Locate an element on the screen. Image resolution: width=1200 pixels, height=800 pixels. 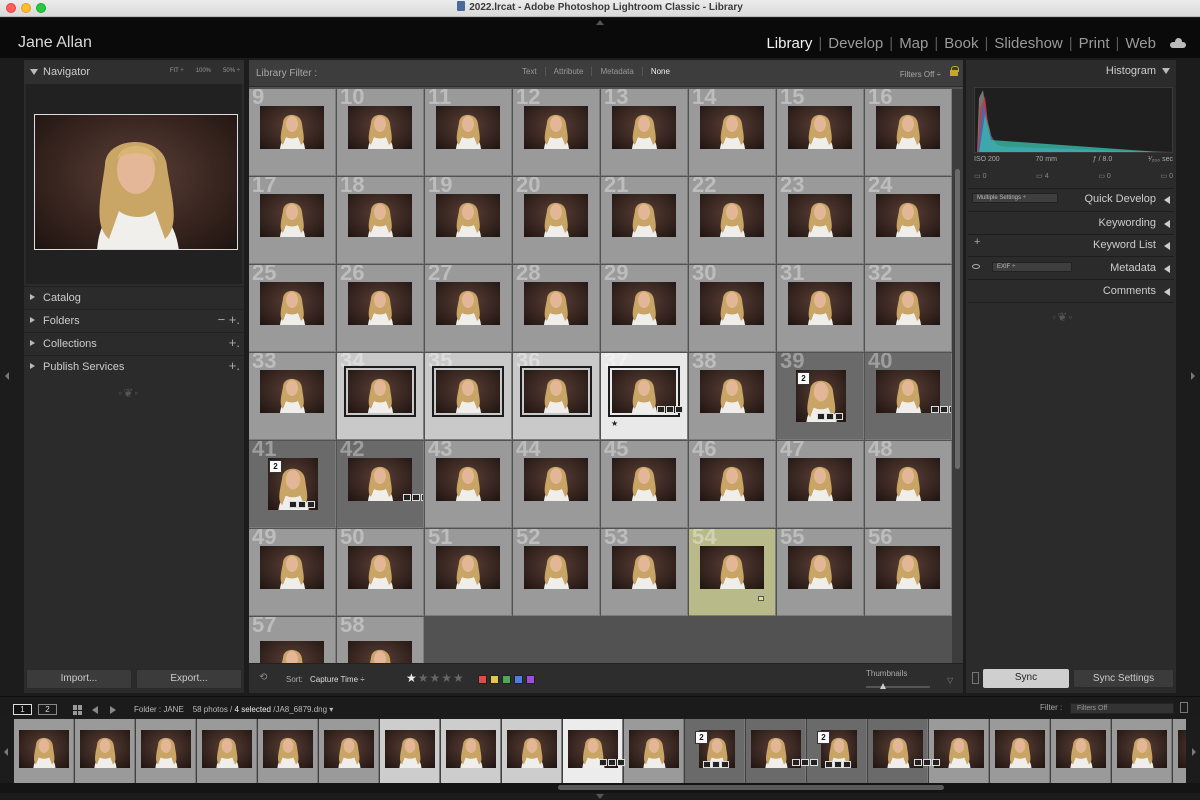
clip-value-3: ▭ 0 is located at coordinates (1104, 176).